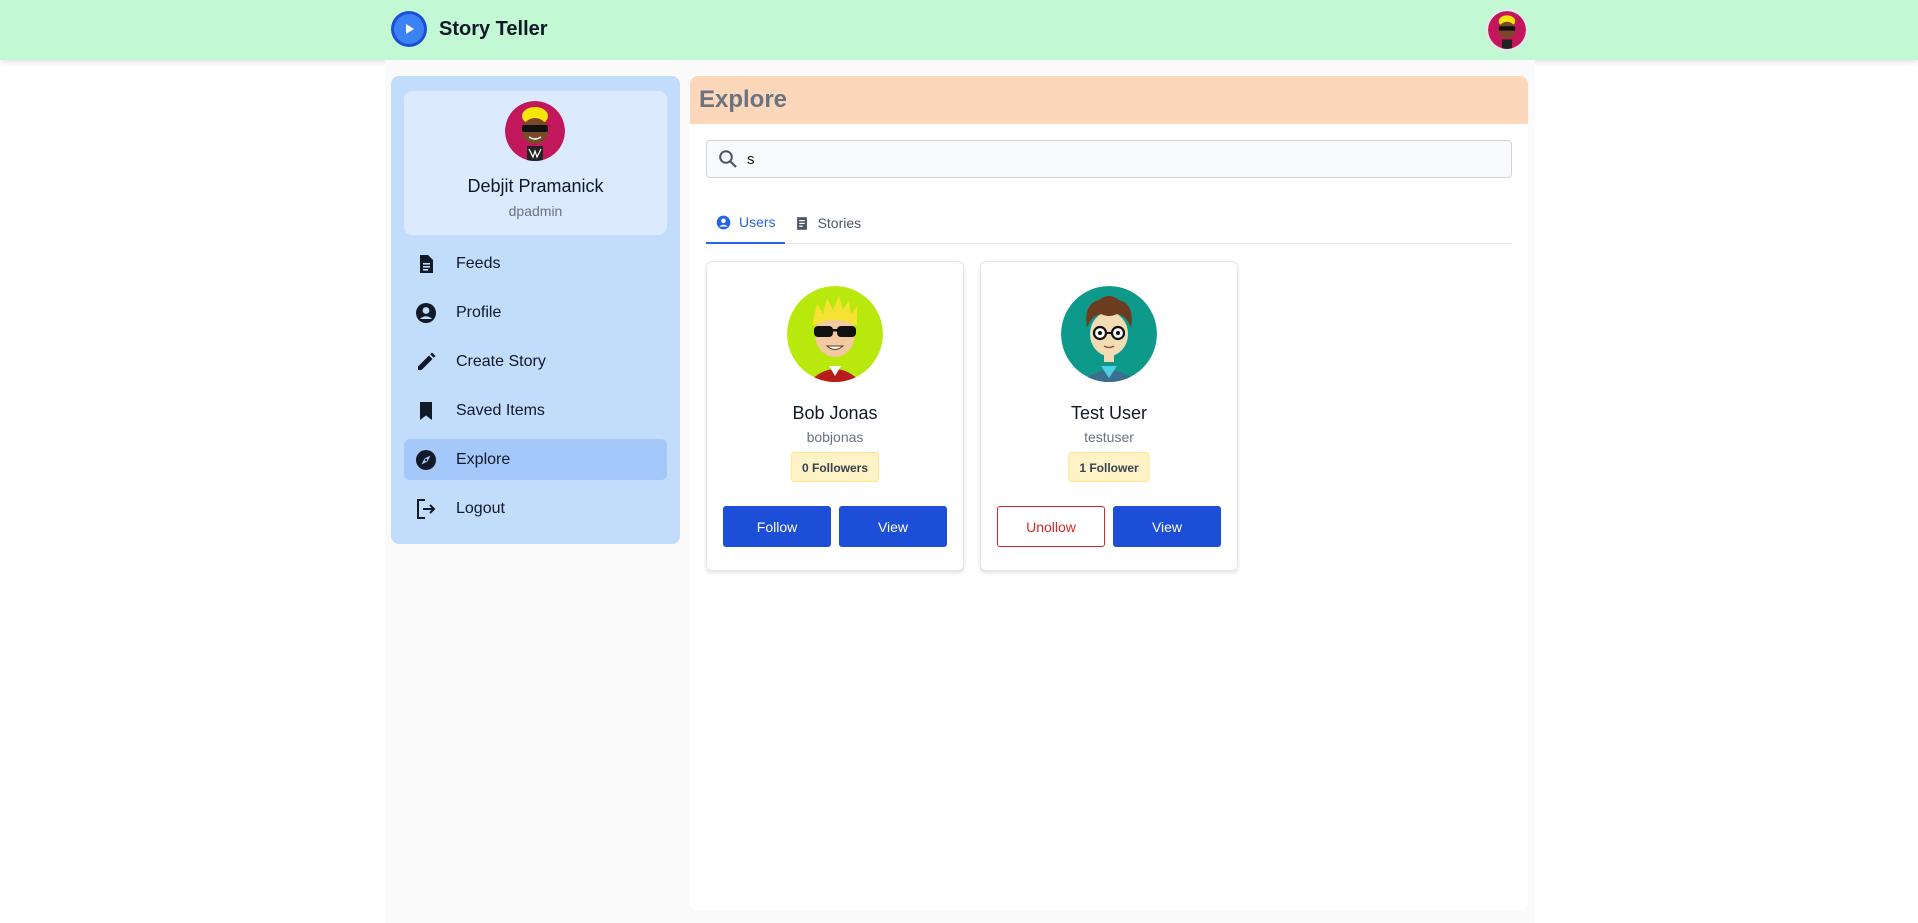  I want to click on search-icon, so click(728, 159).